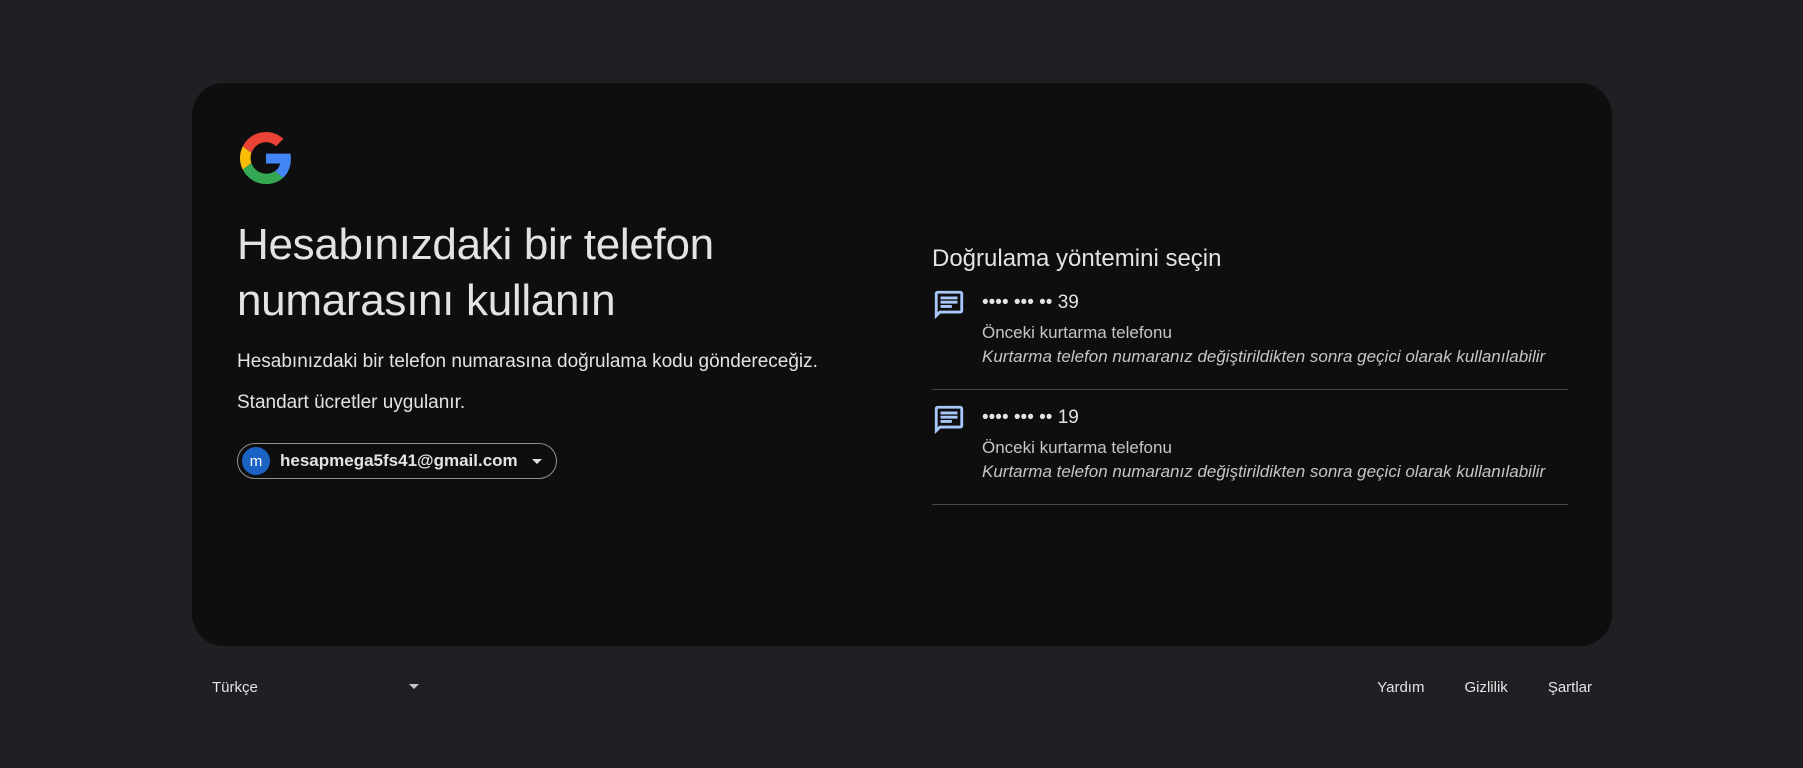  What do you see at coordinates (317, 687) in the screenshot?
I see `language-selector: Türkçe` at bounding box center [317, 687].